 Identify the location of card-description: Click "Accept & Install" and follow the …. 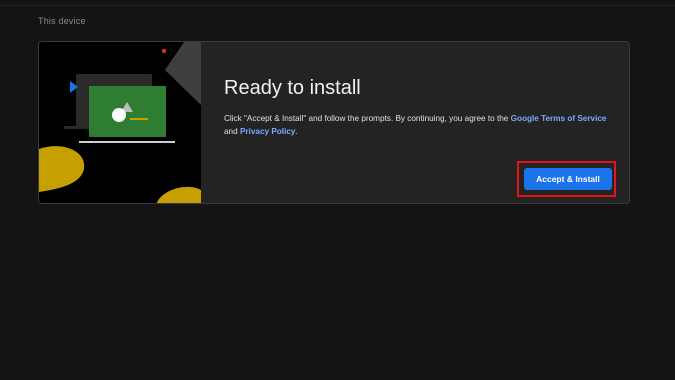
(421, 125).